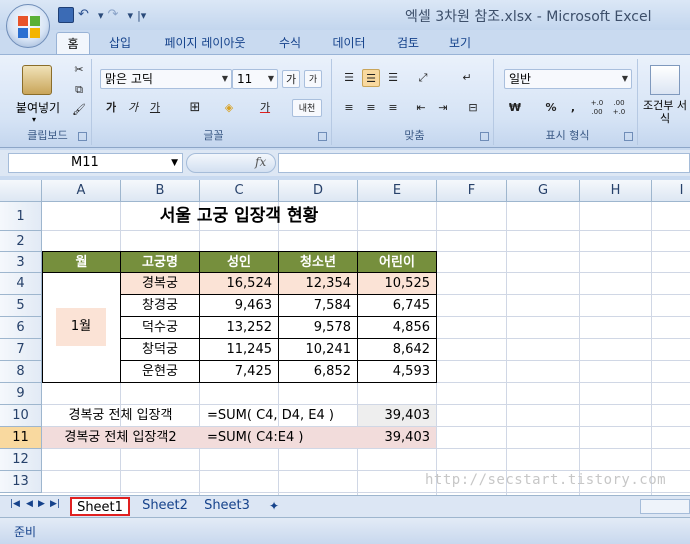  I want to click on row-header-6: 6, so click(21, 328).